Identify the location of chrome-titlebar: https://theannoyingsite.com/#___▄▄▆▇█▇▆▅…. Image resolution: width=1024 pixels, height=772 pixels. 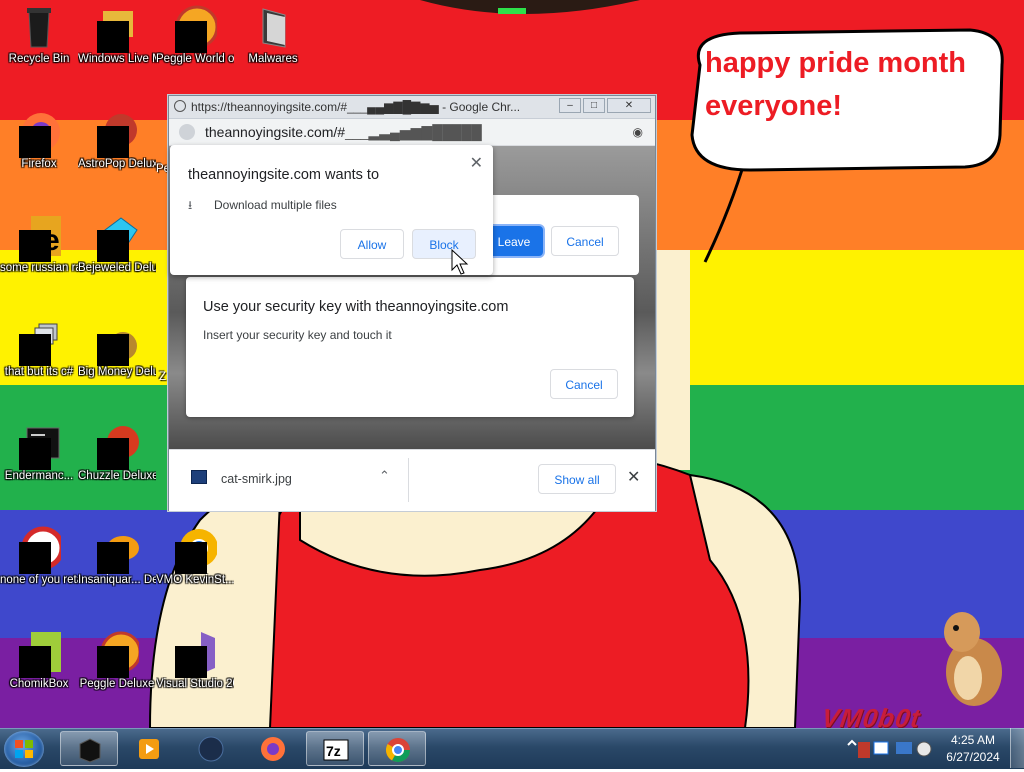
(412, 107).